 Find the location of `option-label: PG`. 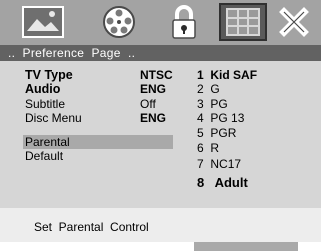

option-label: PG is located at coordinates (219, 104).